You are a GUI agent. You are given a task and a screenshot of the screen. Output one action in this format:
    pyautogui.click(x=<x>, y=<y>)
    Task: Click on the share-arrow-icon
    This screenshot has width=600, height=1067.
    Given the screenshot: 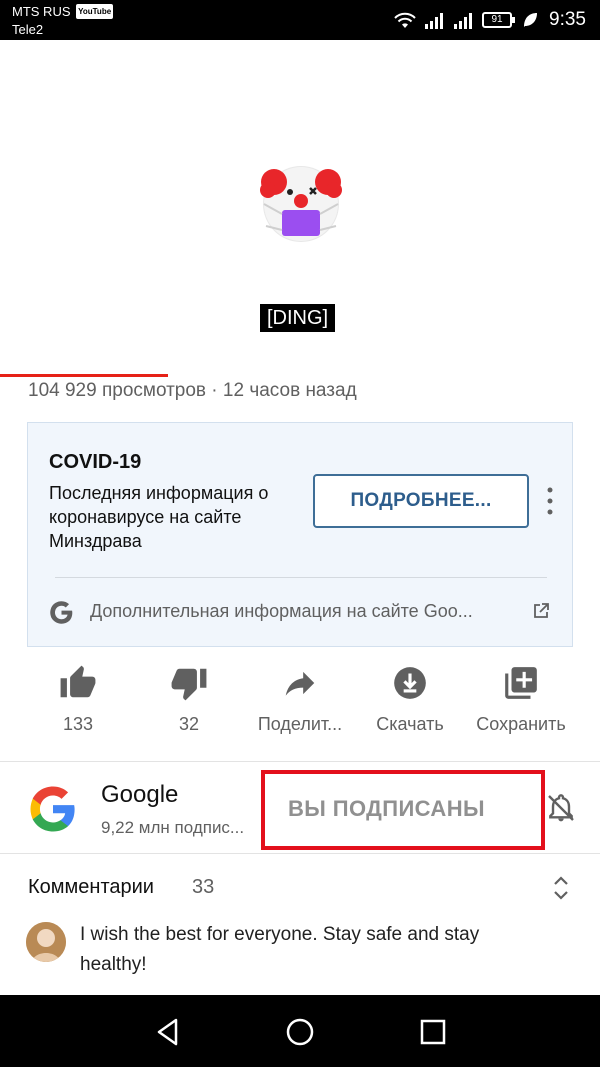 What is the action you would take?
    pyautogui.click(x=300, y=683)
    